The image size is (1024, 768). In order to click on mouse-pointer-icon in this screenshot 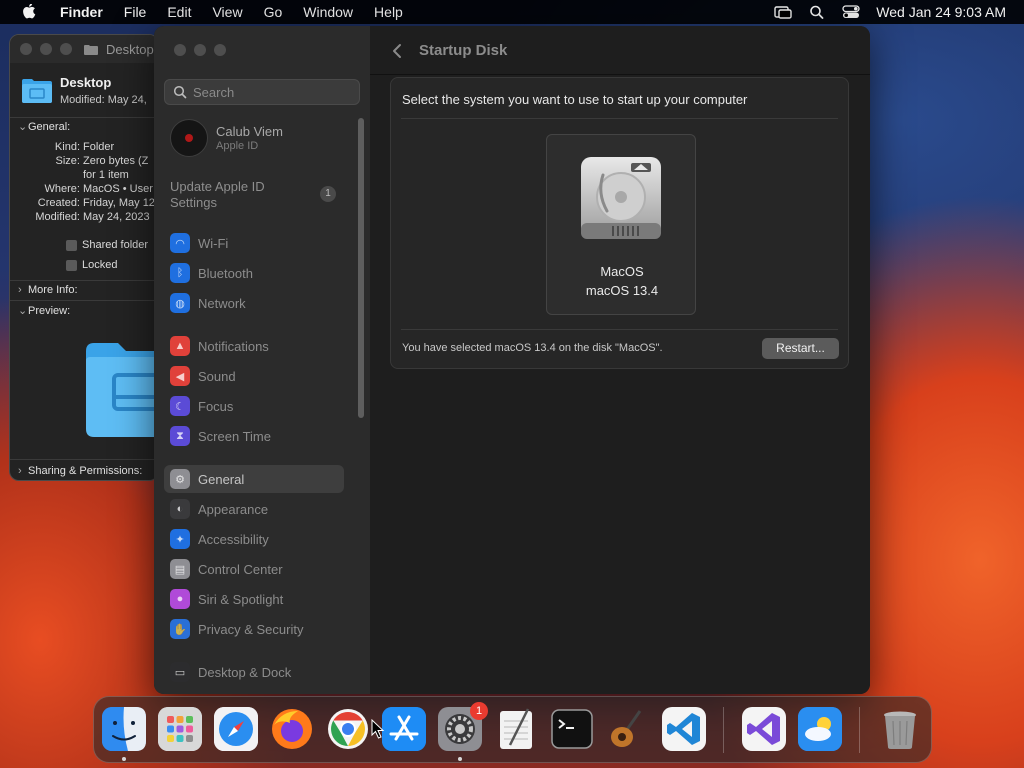, I will do `click(378, 729)`.